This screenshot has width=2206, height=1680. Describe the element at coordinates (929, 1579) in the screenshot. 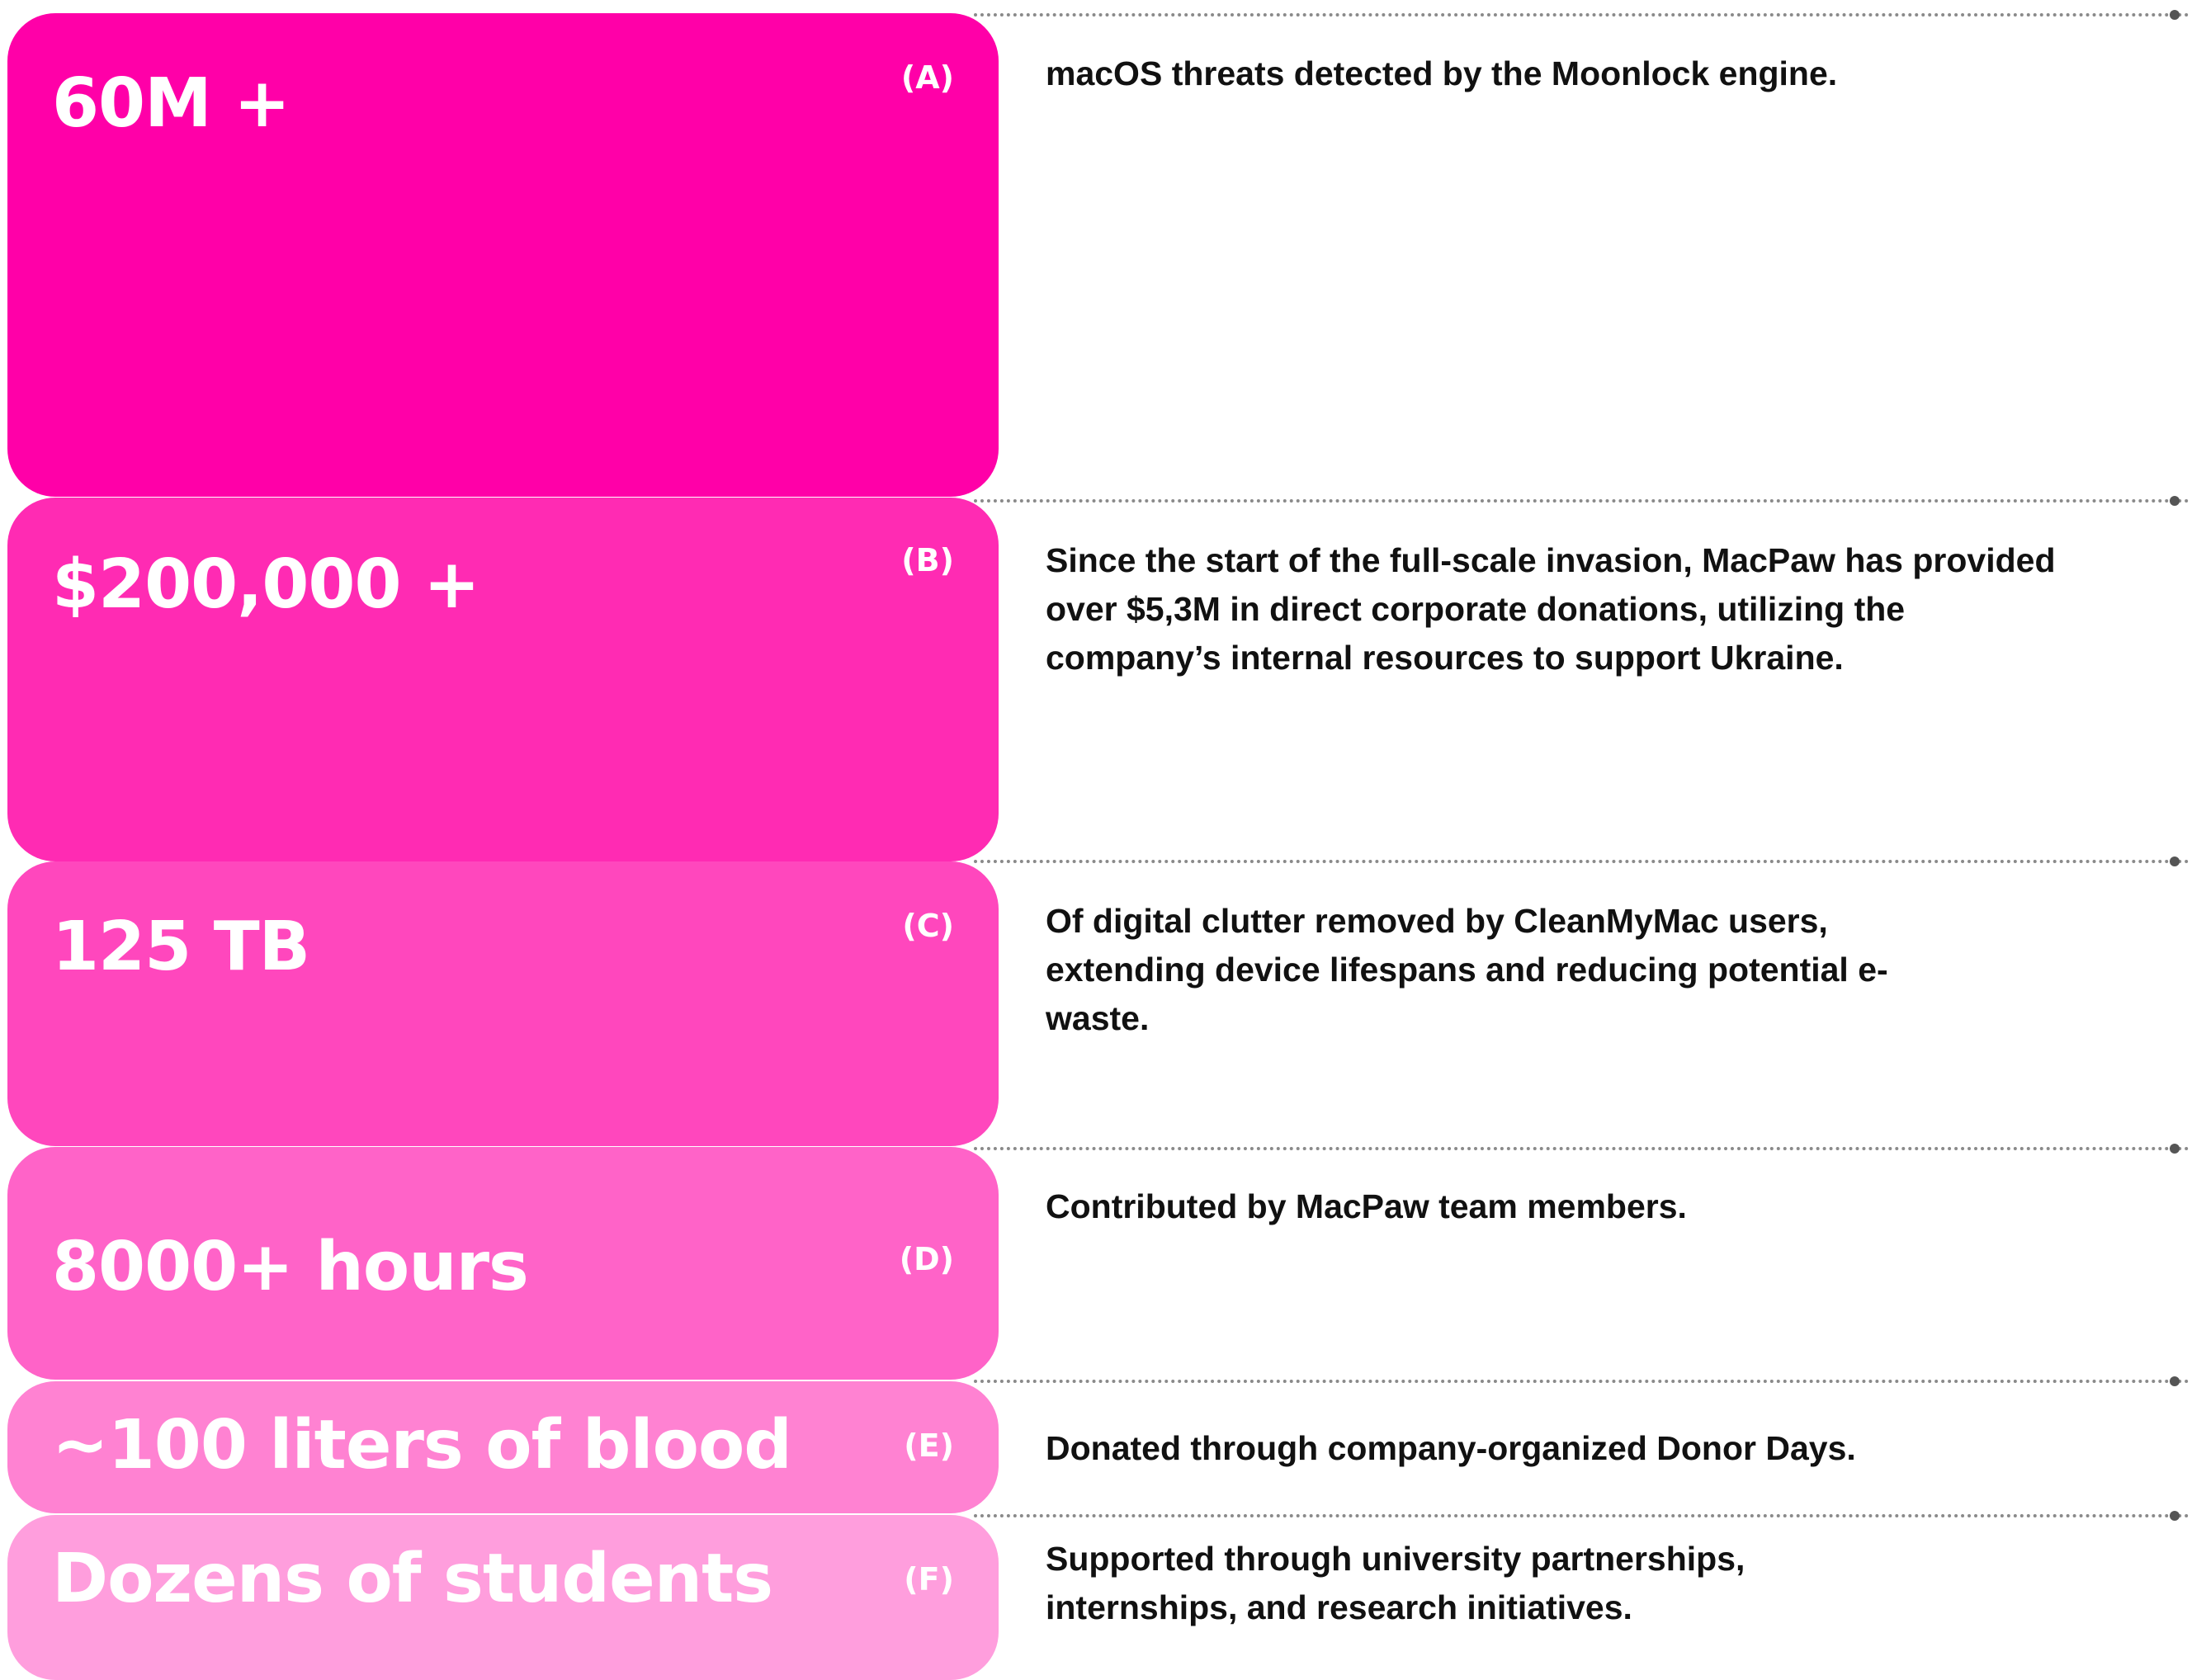

I see `stat-letter: (F)` at that location.